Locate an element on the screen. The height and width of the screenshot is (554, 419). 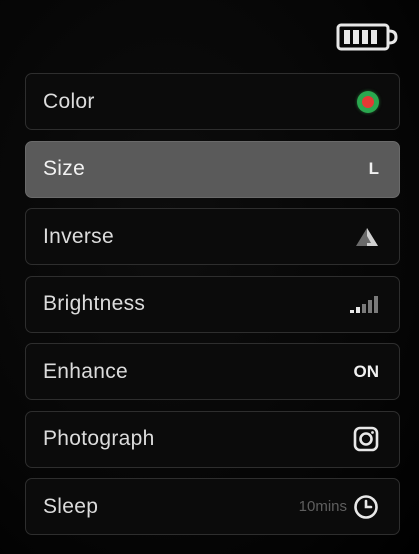
color-dot-icon is located at coordinates (368, 101).